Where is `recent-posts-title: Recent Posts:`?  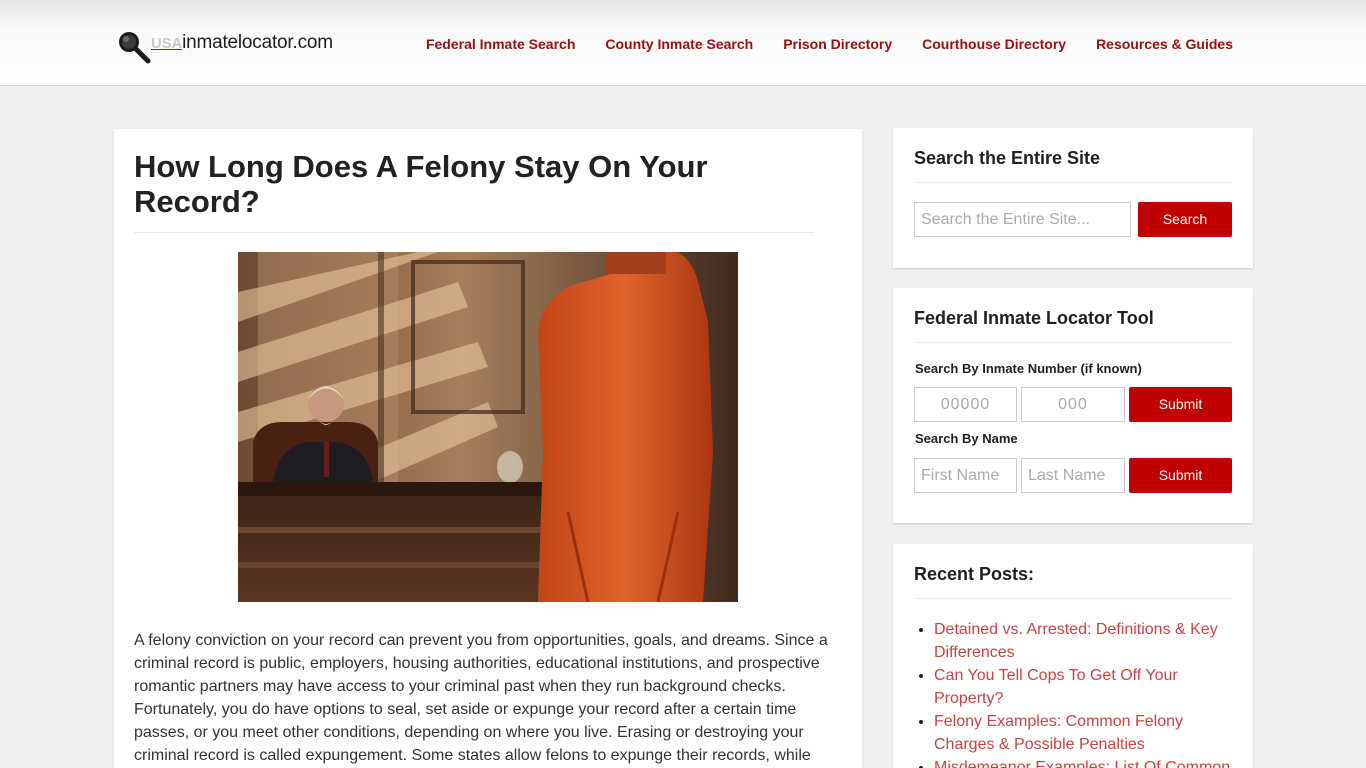 recent-posts-title: Recent Posts: is located at coordinates (1073, 571).